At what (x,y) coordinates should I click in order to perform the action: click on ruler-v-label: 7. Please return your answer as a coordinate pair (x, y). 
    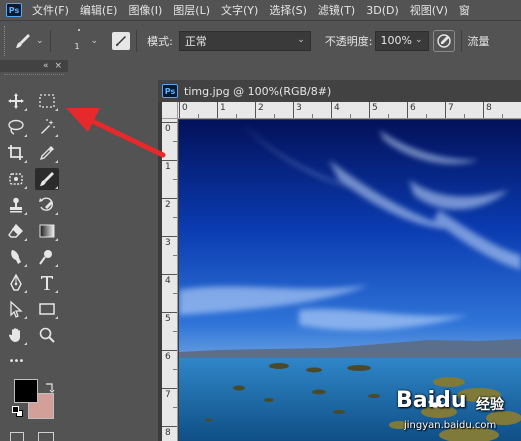
    Looking at the image, I should click on (168, 395).